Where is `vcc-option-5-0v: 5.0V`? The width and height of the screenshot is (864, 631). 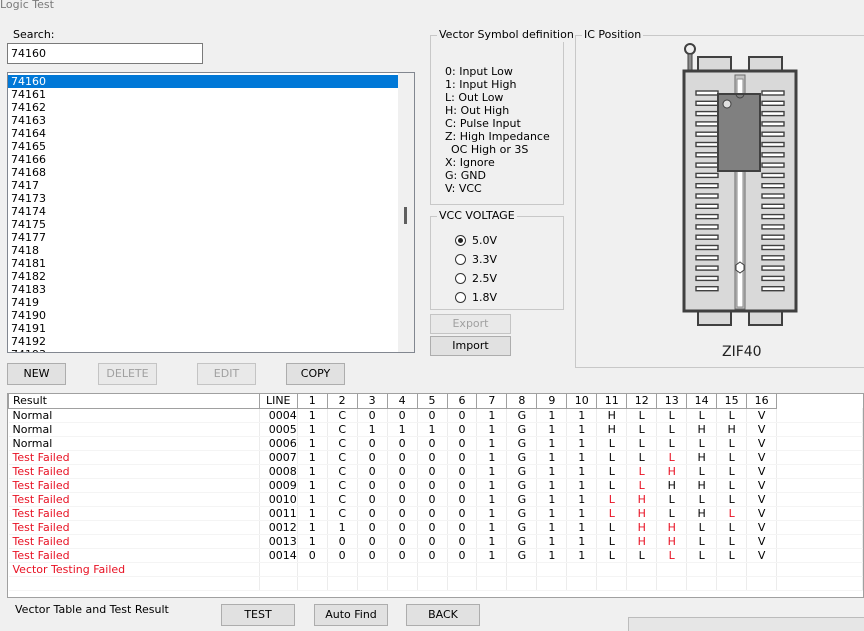 vcc-option-5-0v: 5.0V is located at coordinates (476, 240).